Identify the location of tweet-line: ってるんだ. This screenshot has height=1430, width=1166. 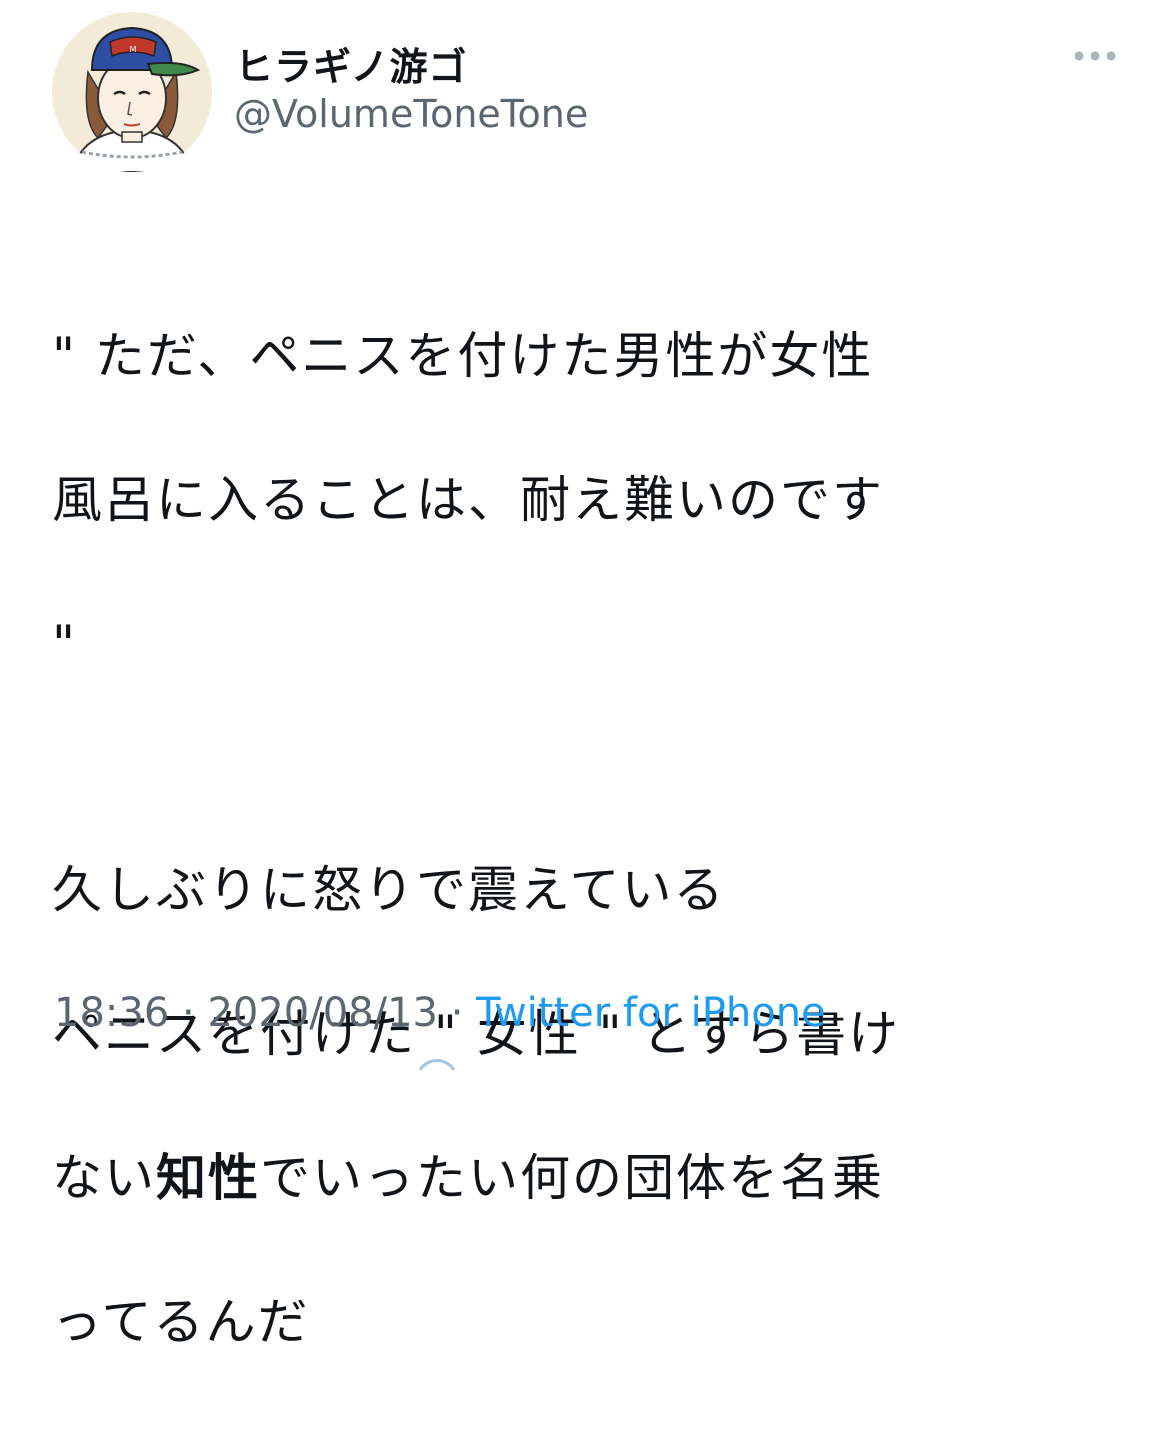
(181, 1322).